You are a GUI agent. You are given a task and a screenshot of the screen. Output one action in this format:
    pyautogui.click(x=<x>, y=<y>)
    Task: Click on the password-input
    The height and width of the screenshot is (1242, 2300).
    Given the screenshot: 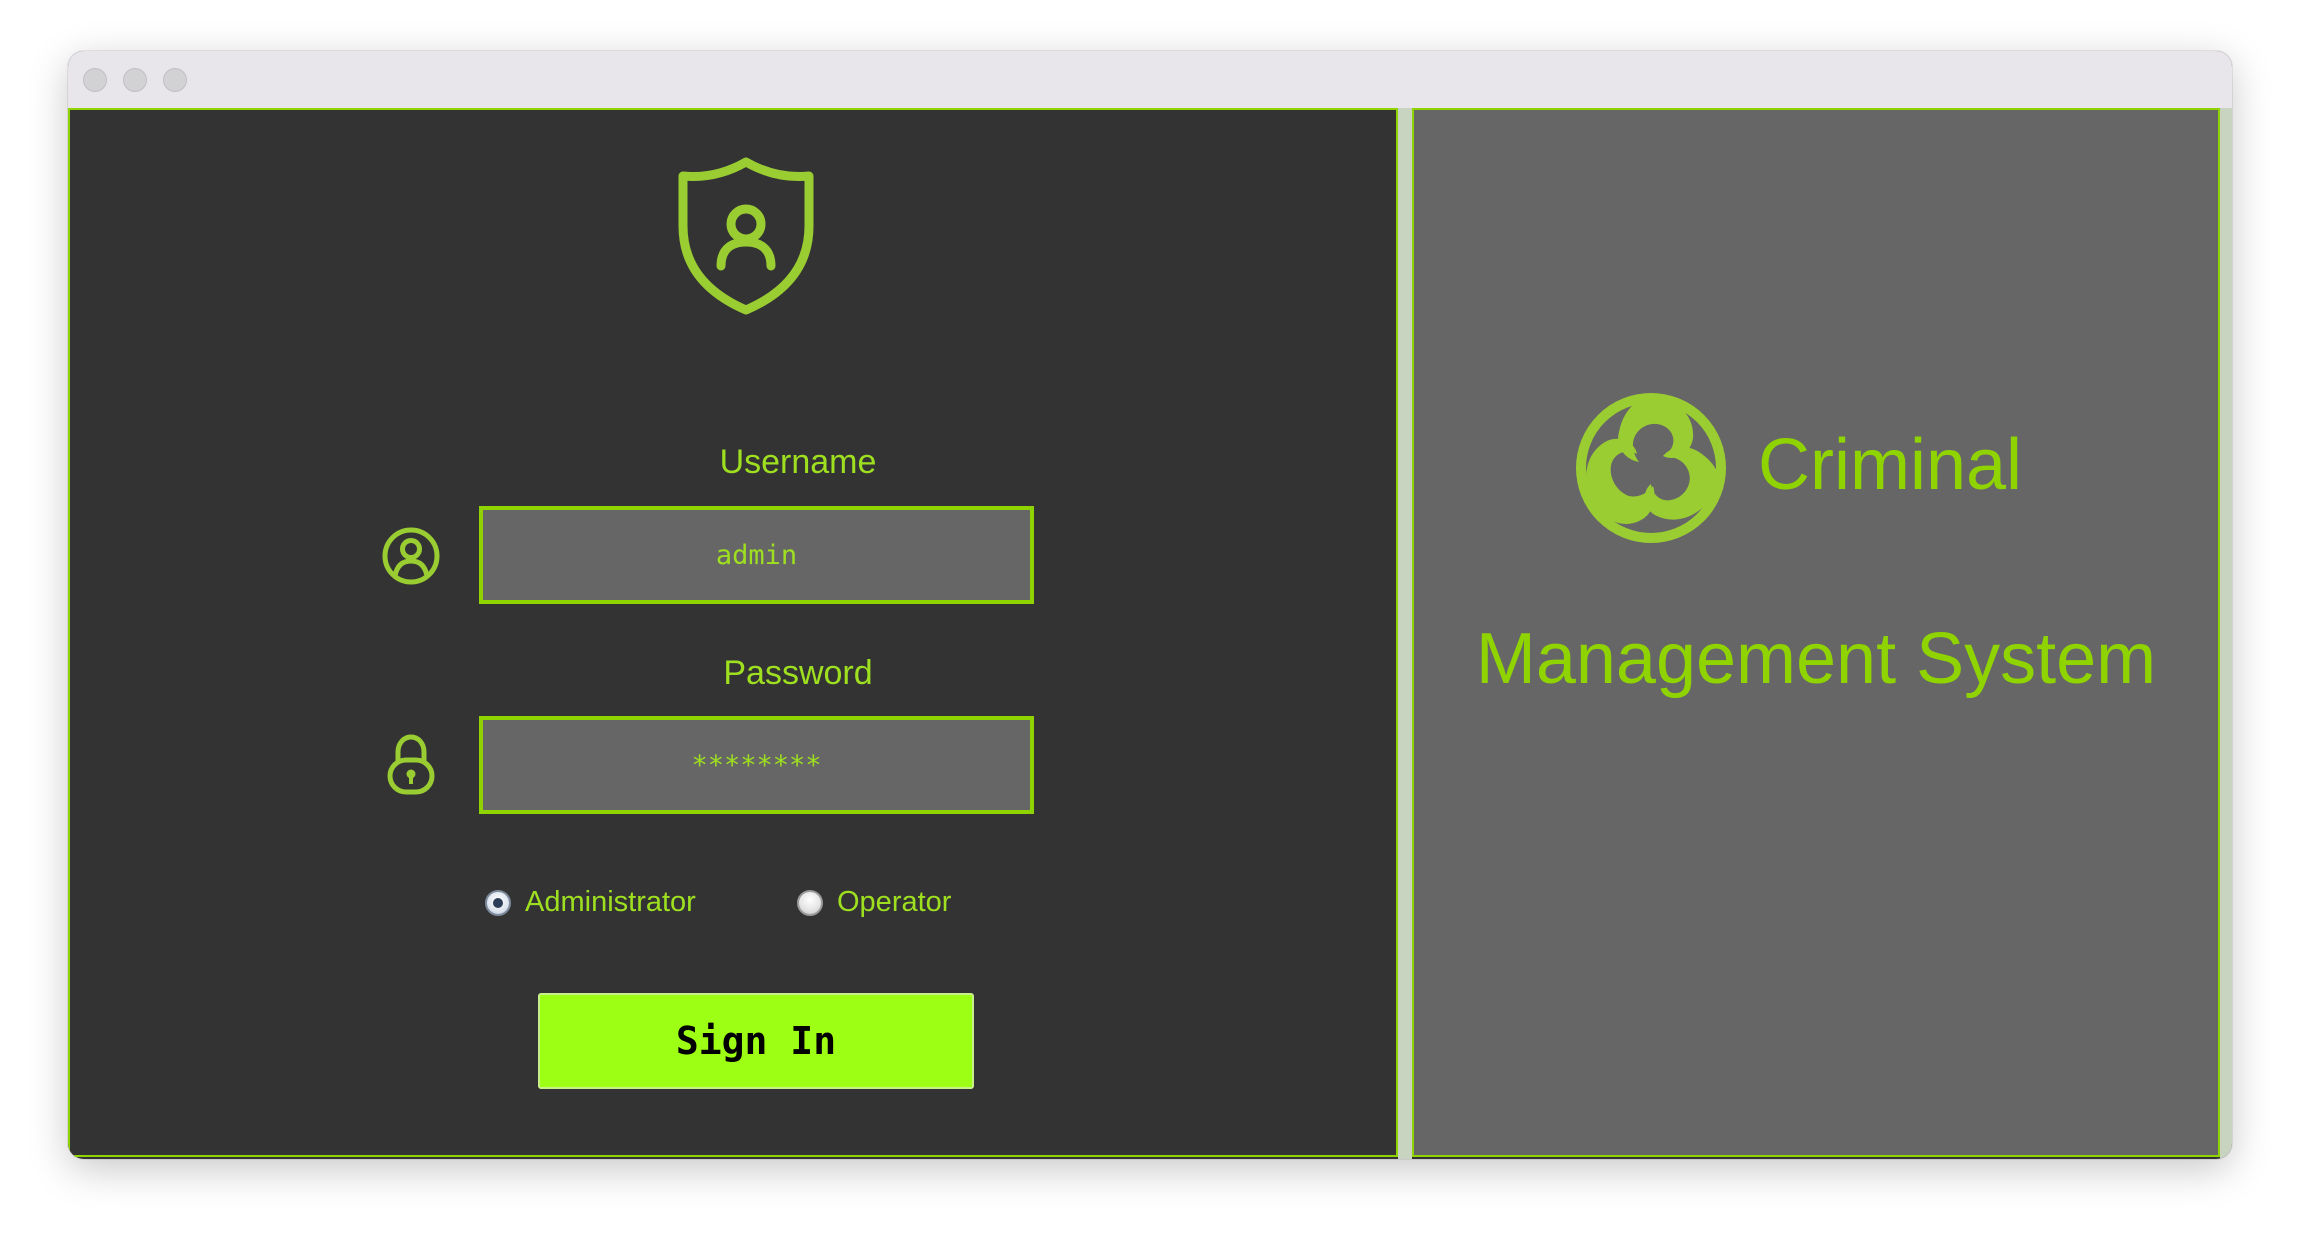 What is the action you would take?
    pyautogui.click(x=756, y=765)
    